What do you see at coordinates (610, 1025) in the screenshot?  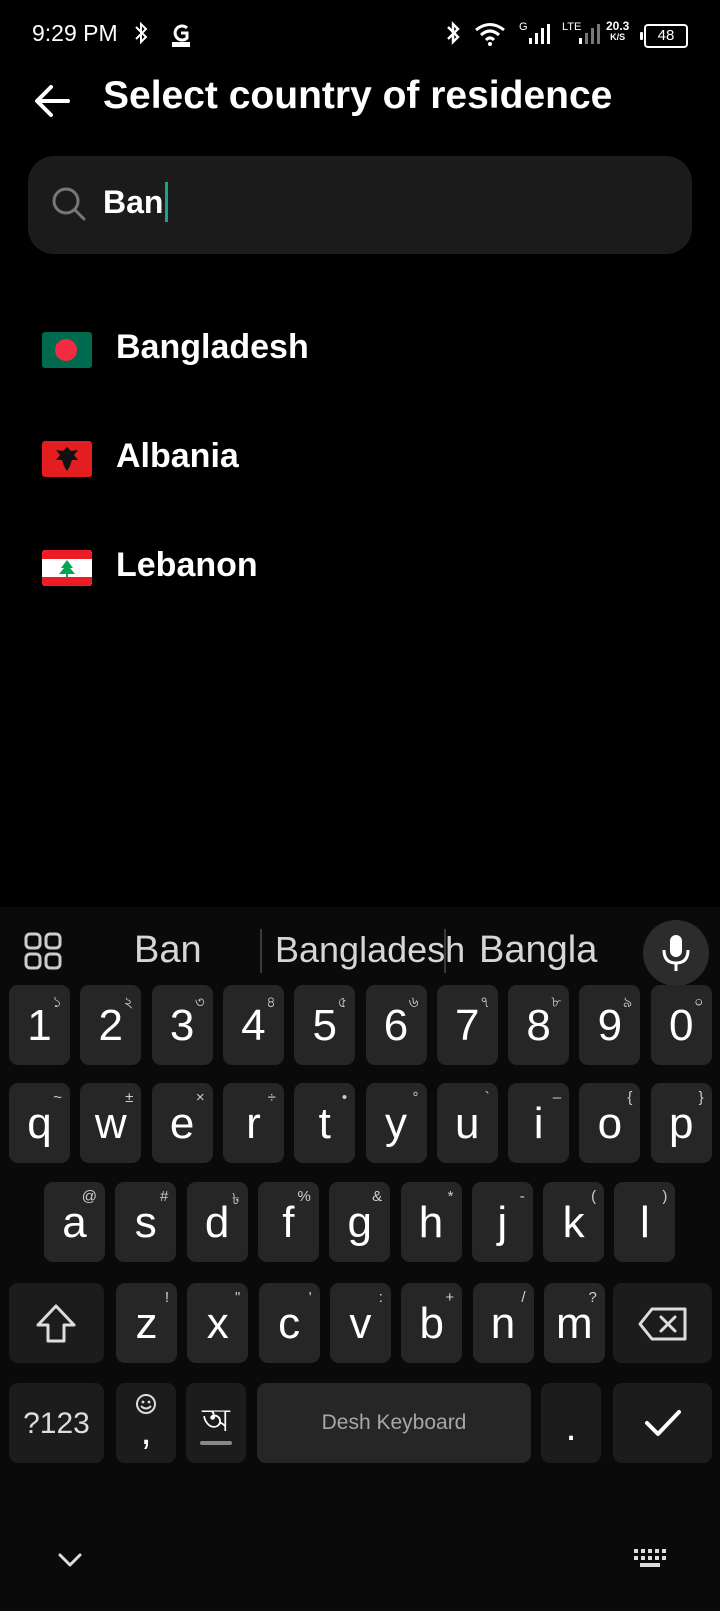 I see `key-9: 9৯` at bounding box center [610, 1025].